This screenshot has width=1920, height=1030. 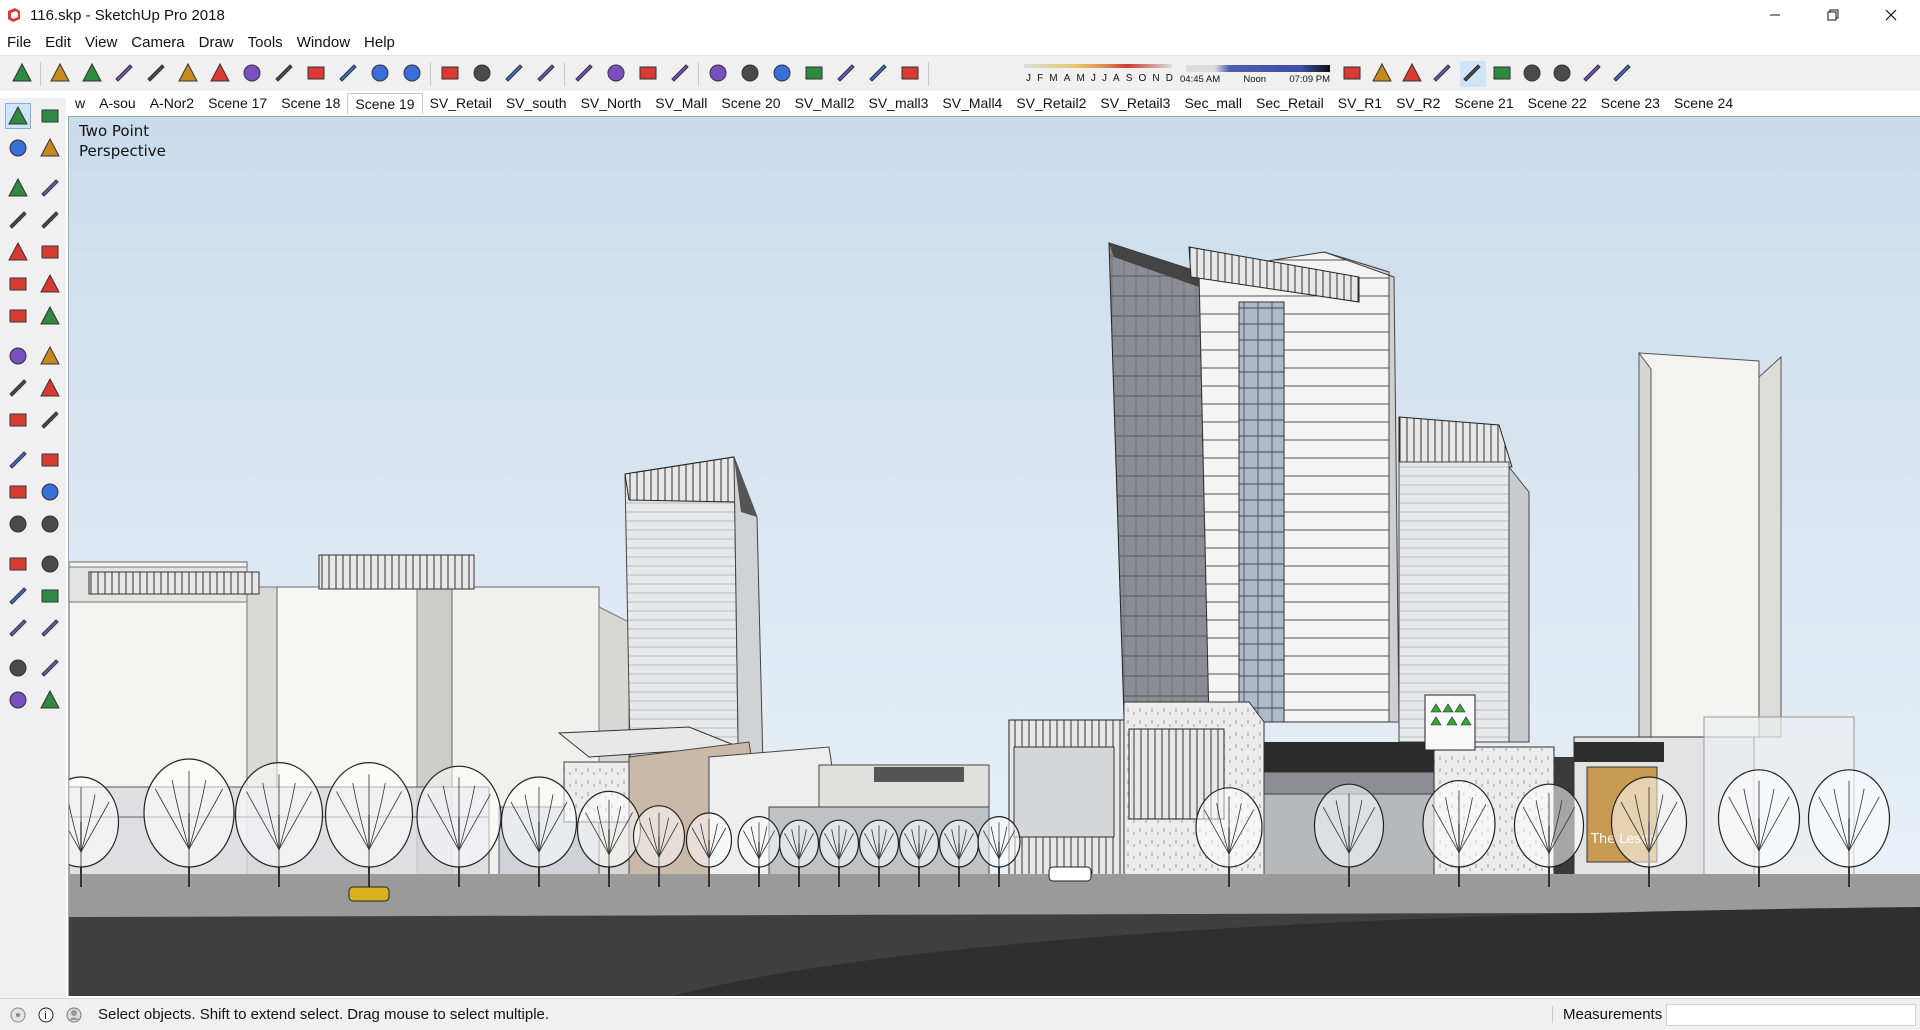 What do you see at coordinates (18, 316) in the screenshot?
I see `three-point-arc-icon` at bounding box center [18, 316].